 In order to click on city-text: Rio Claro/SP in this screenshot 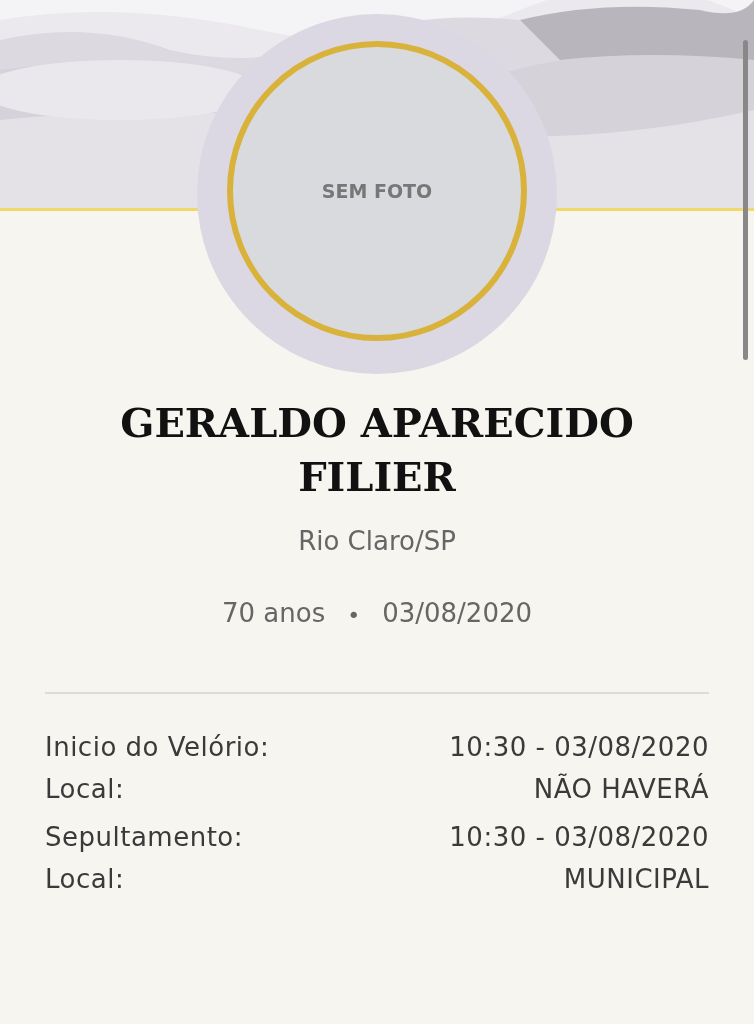, I will do `click(377, 541)`.